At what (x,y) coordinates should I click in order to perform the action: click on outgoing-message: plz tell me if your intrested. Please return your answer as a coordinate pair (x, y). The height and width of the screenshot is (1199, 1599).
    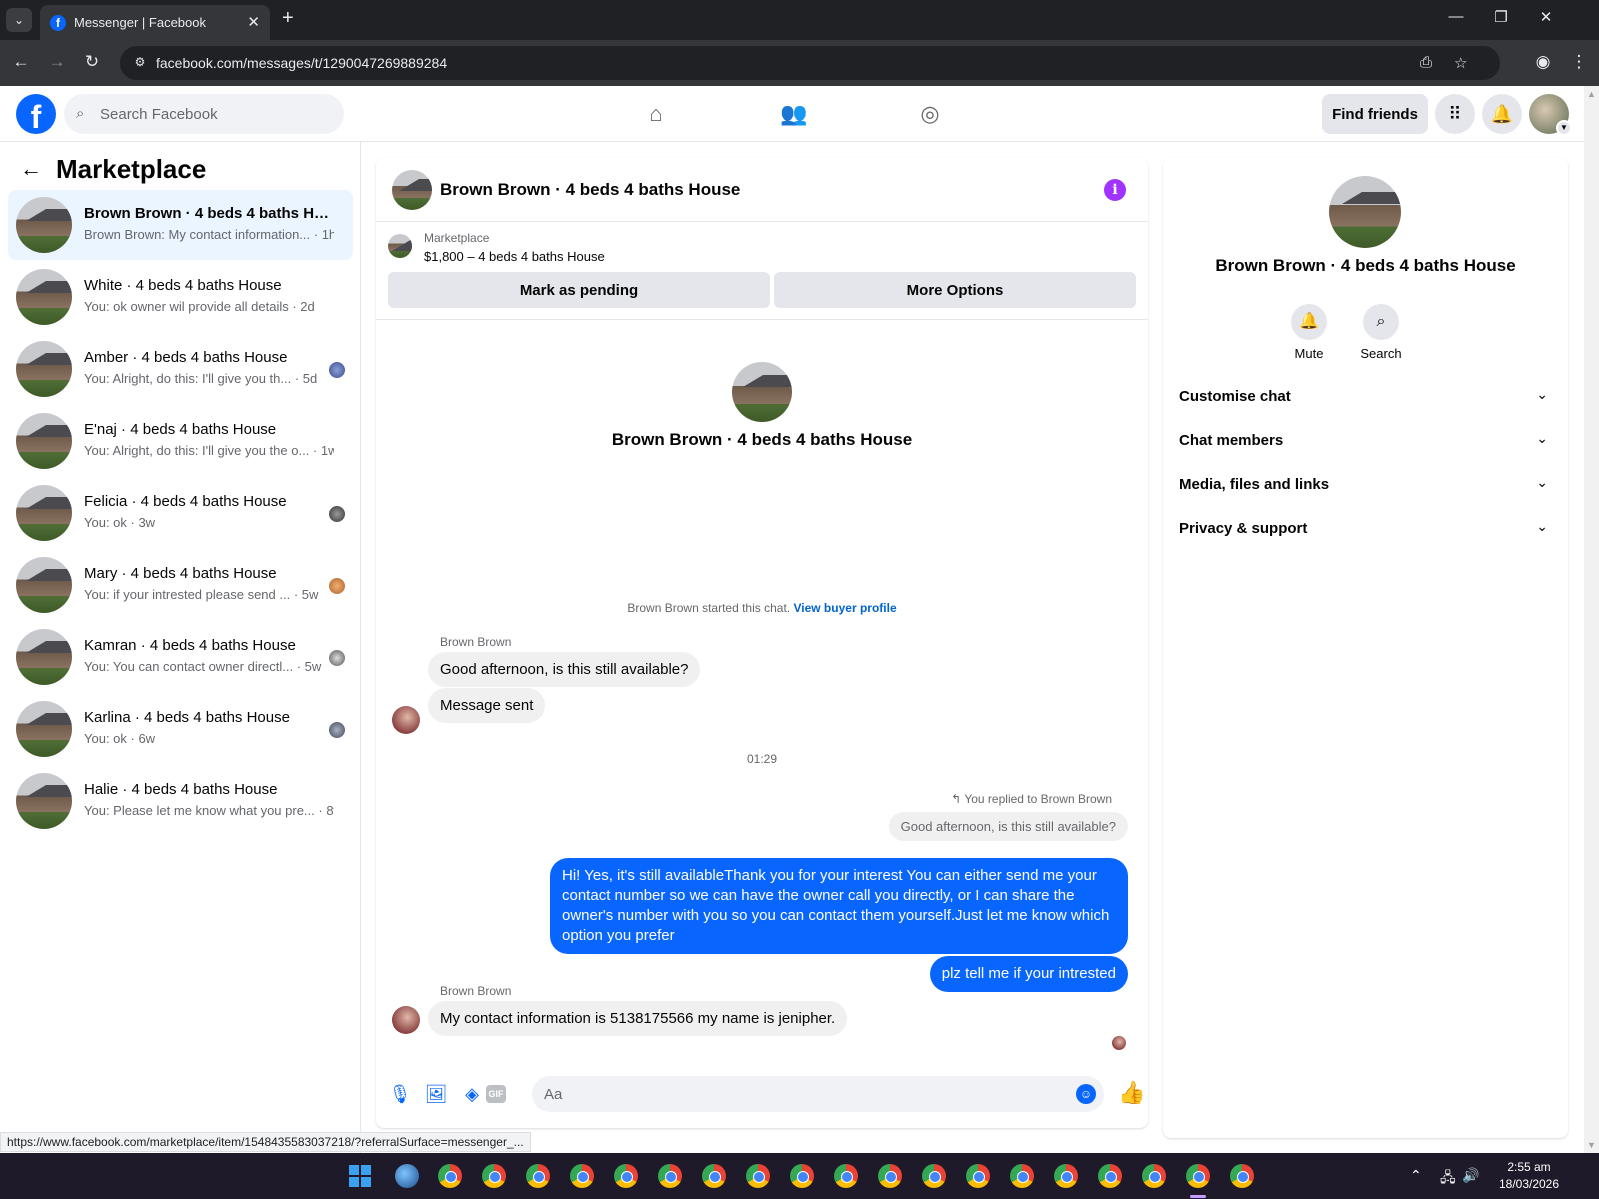
    Looking at the image, I should click on (1028, 974).